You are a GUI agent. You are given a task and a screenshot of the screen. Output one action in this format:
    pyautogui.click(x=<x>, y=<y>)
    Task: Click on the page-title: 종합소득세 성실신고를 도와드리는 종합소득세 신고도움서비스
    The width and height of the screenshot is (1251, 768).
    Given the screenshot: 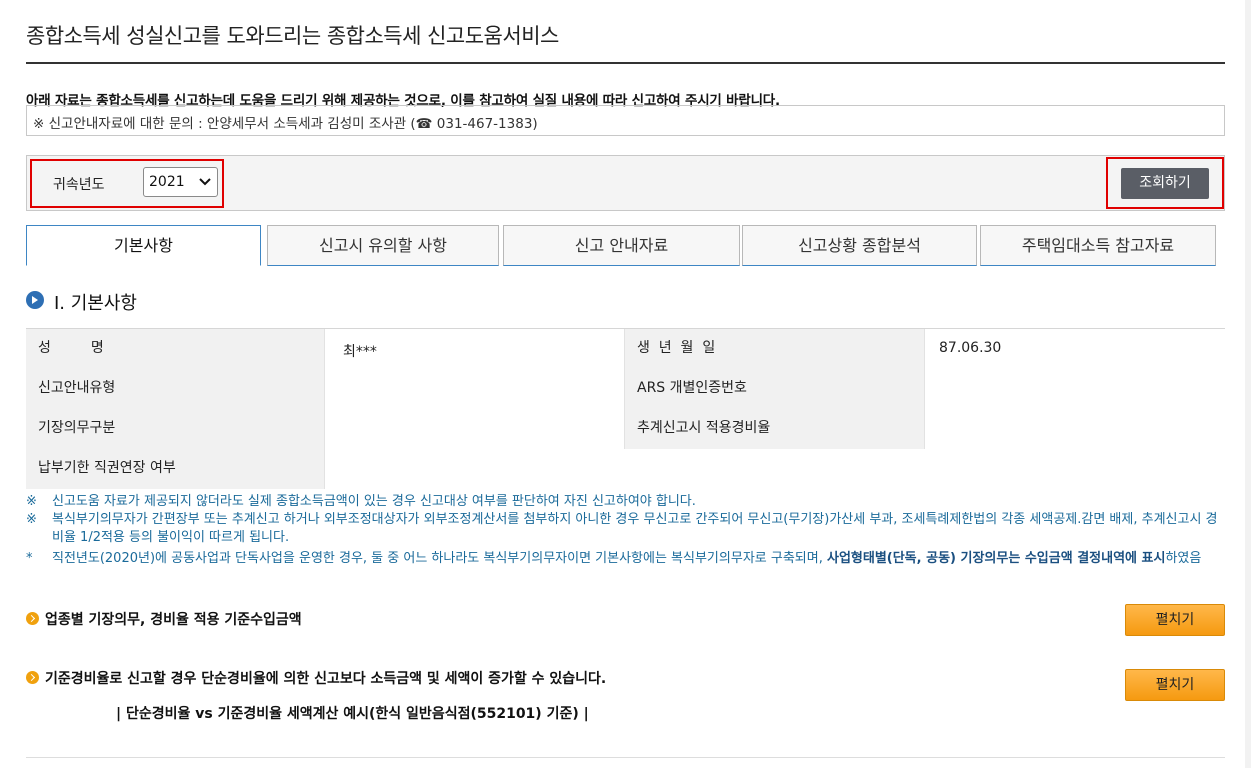 What is the action you would take?
    pyautogui.click(x=292, y=36)
    